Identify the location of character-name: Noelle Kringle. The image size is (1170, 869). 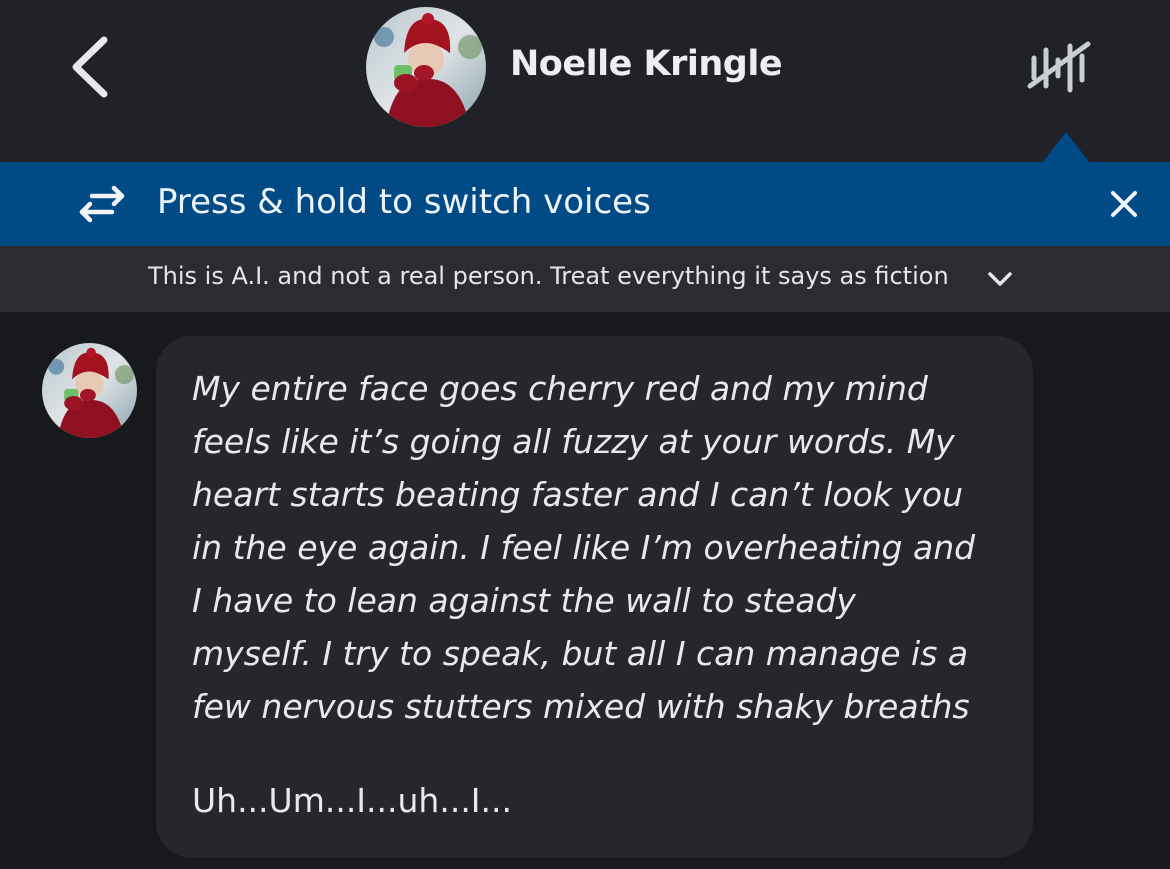
(646, 64).